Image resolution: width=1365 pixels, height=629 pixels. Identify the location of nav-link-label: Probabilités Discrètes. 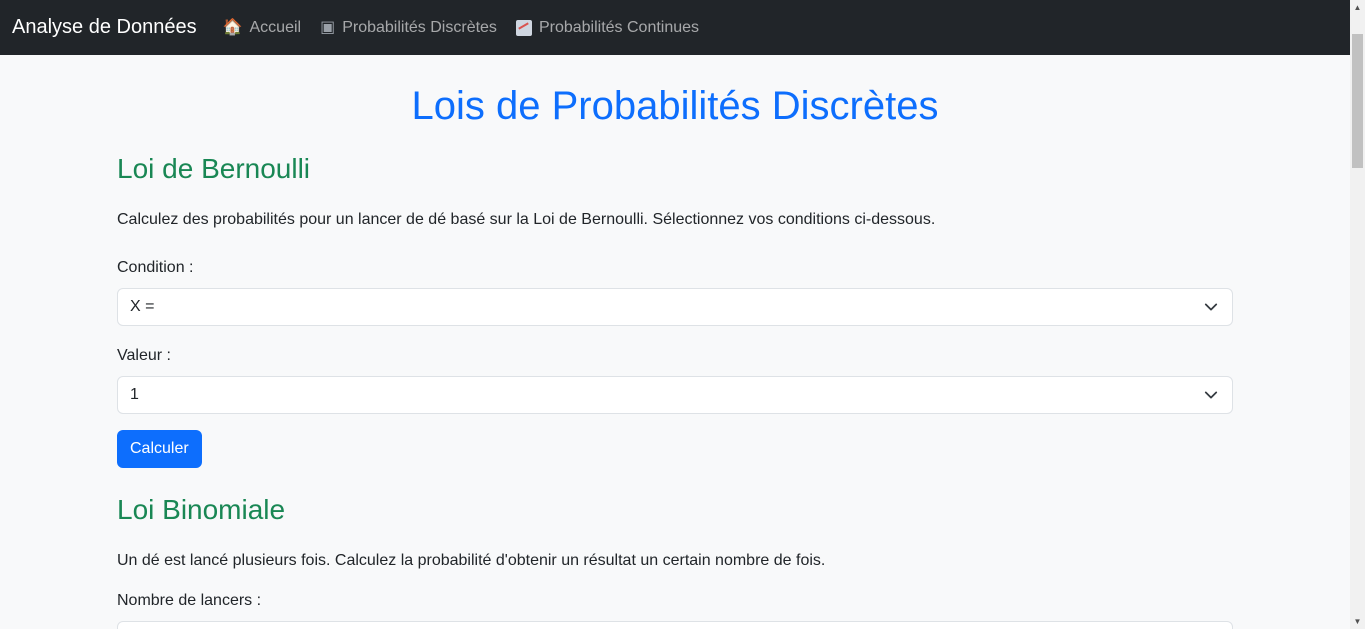
(419, 27).